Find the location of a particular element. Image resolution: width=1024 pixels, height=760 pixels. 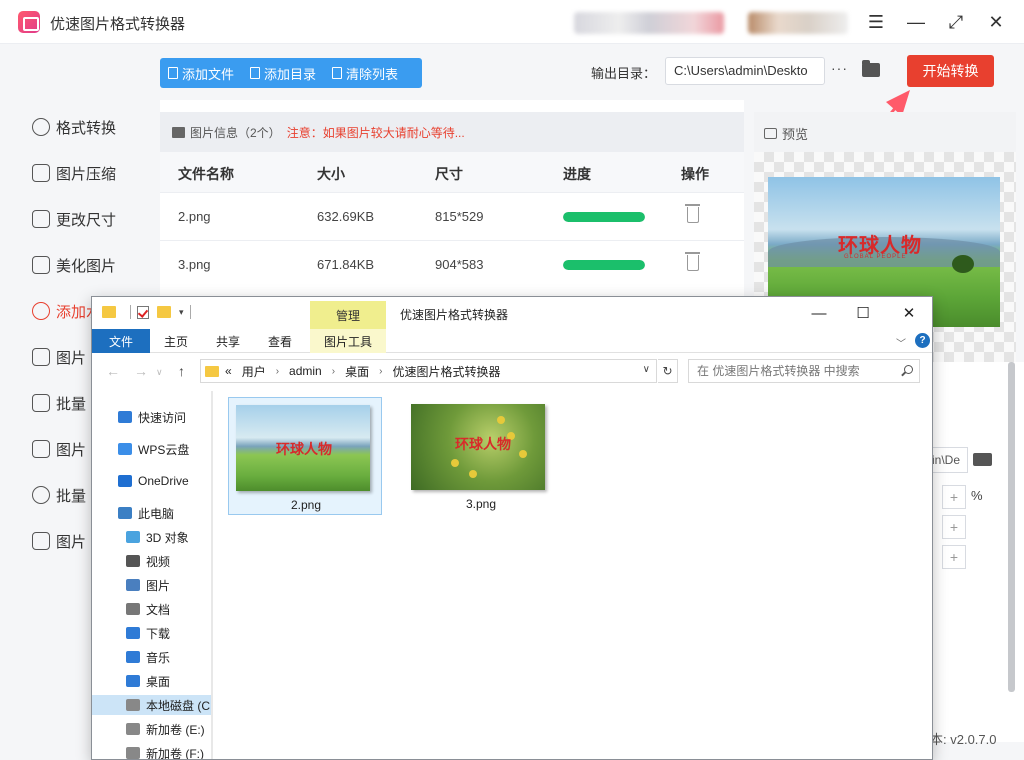

tab-file: 文件 is located at coordinates (121, 341).